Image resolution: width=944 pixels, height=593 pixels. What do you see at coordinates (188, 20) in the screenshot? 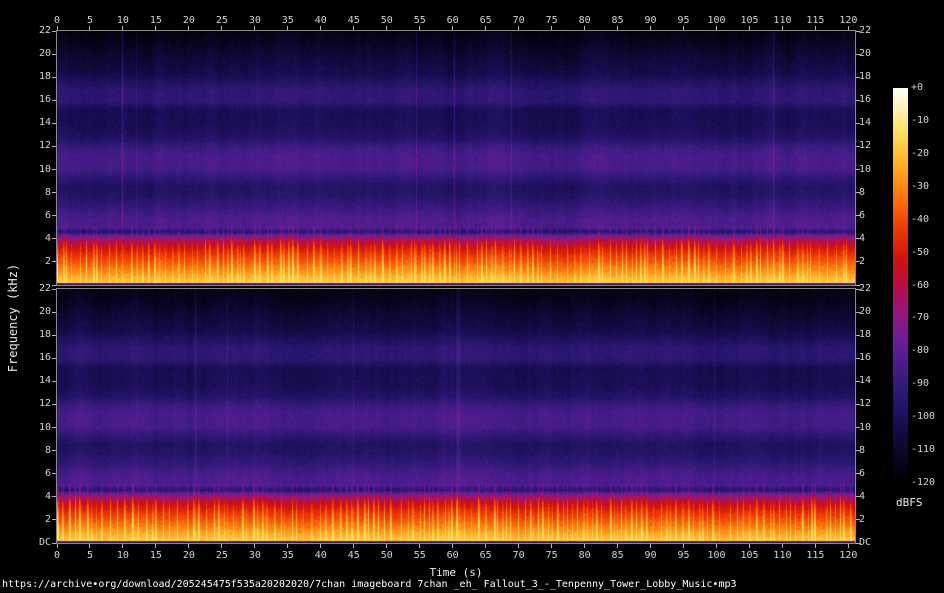
I see `time-tick-label: 20` at bounding box center [188, 20].